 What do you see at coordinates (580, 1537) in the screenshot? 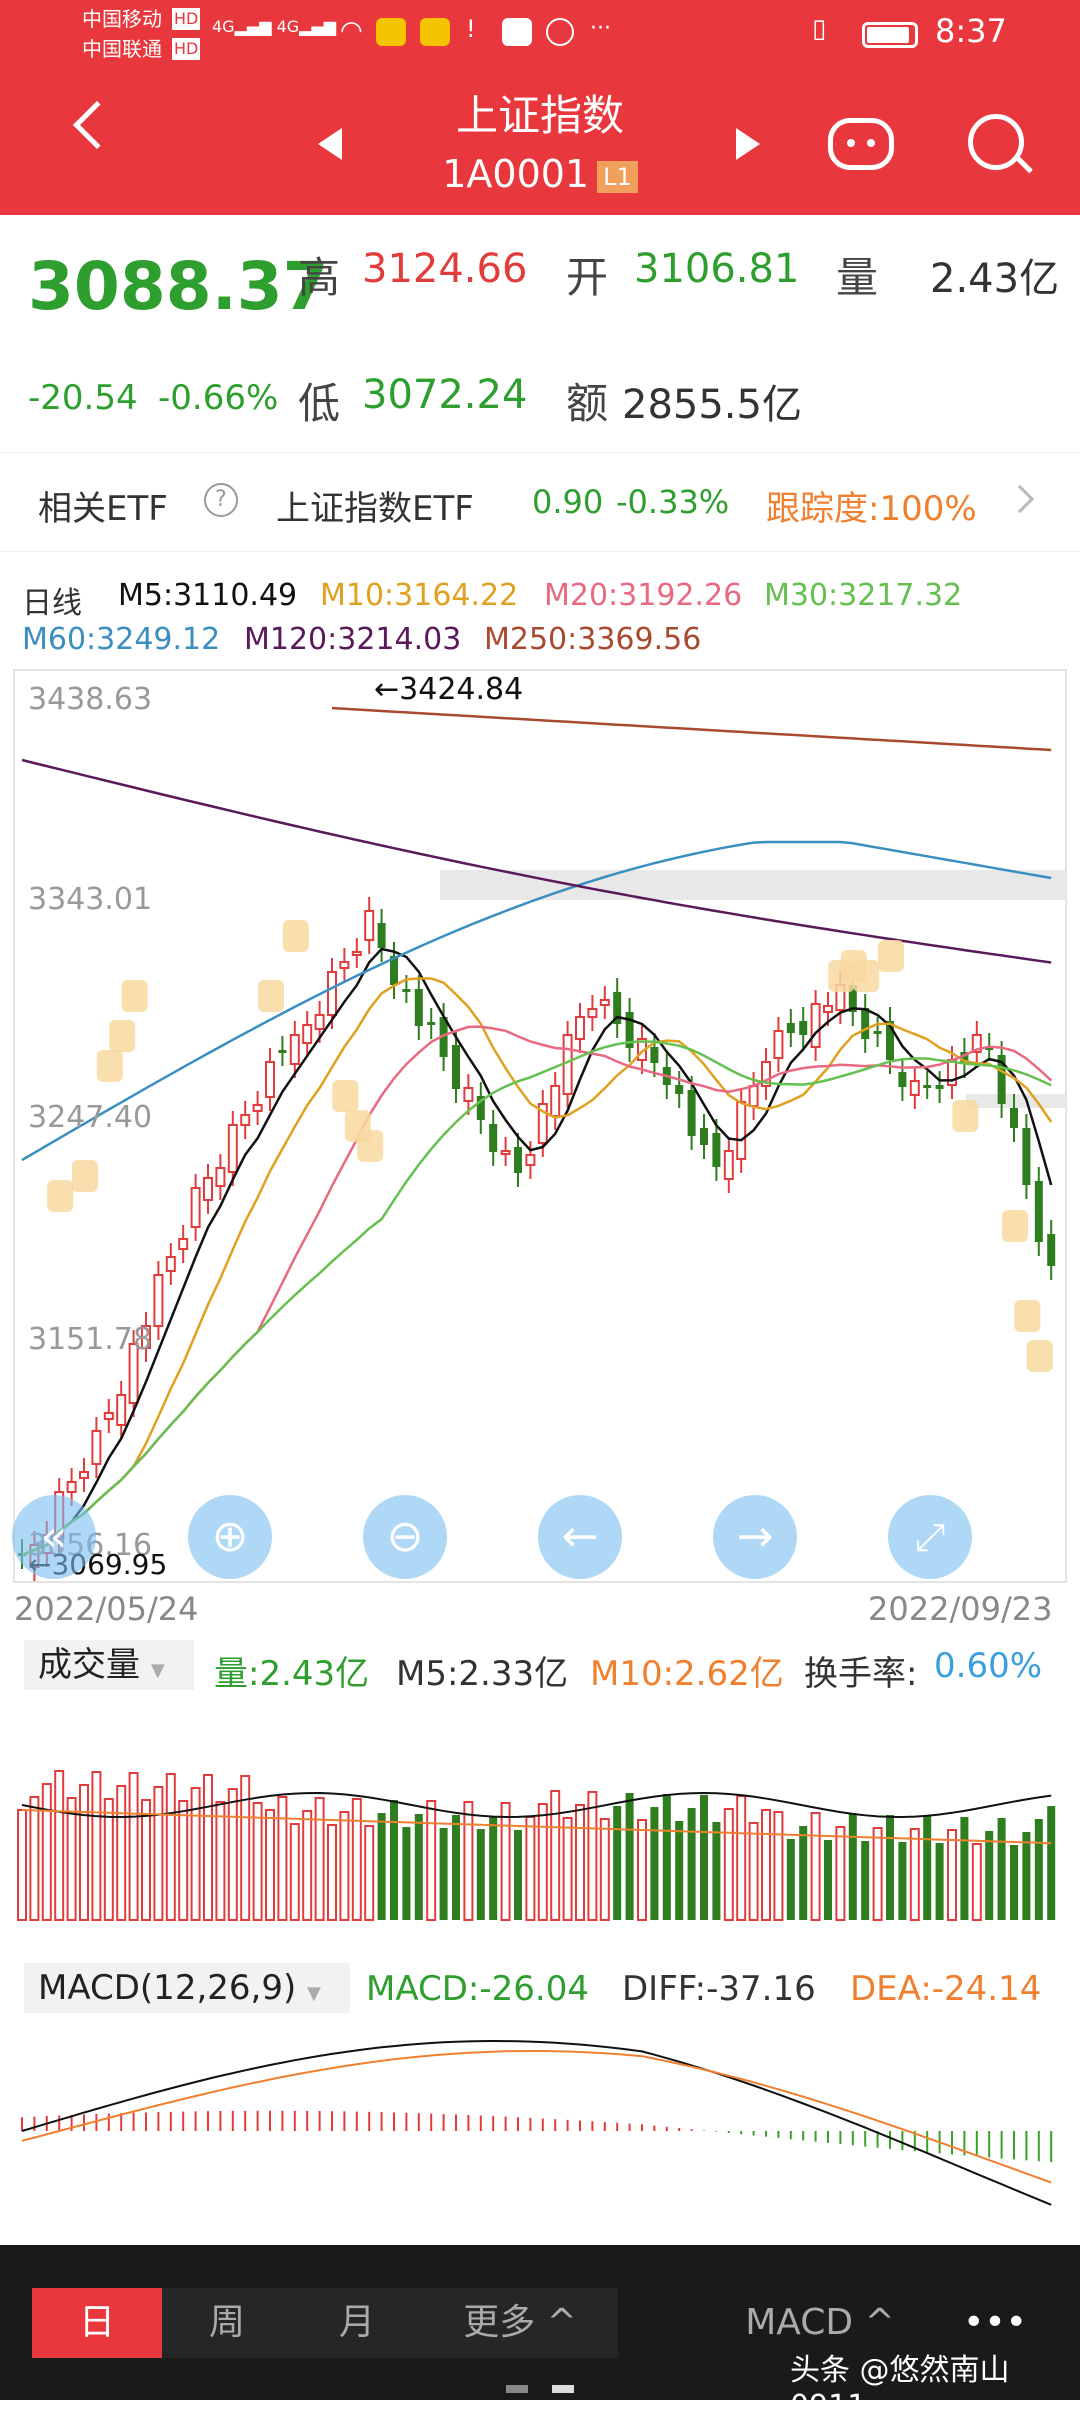
I see `pan-left-button: ←` at bounding box center [580, 1537].